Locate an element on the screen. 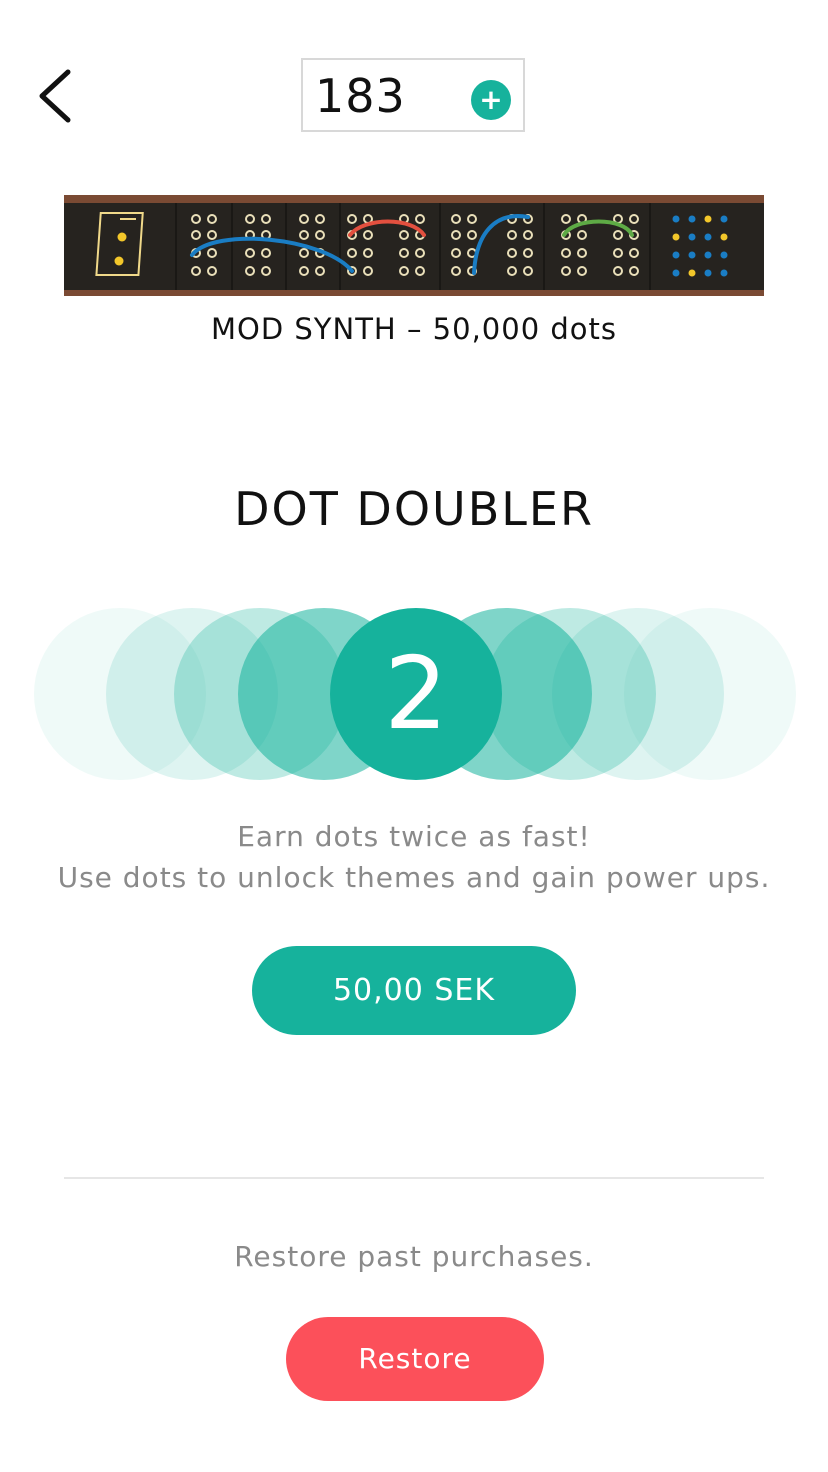  description-line-1: Earn dots twice as fast! is located at coordinates (414, 836).